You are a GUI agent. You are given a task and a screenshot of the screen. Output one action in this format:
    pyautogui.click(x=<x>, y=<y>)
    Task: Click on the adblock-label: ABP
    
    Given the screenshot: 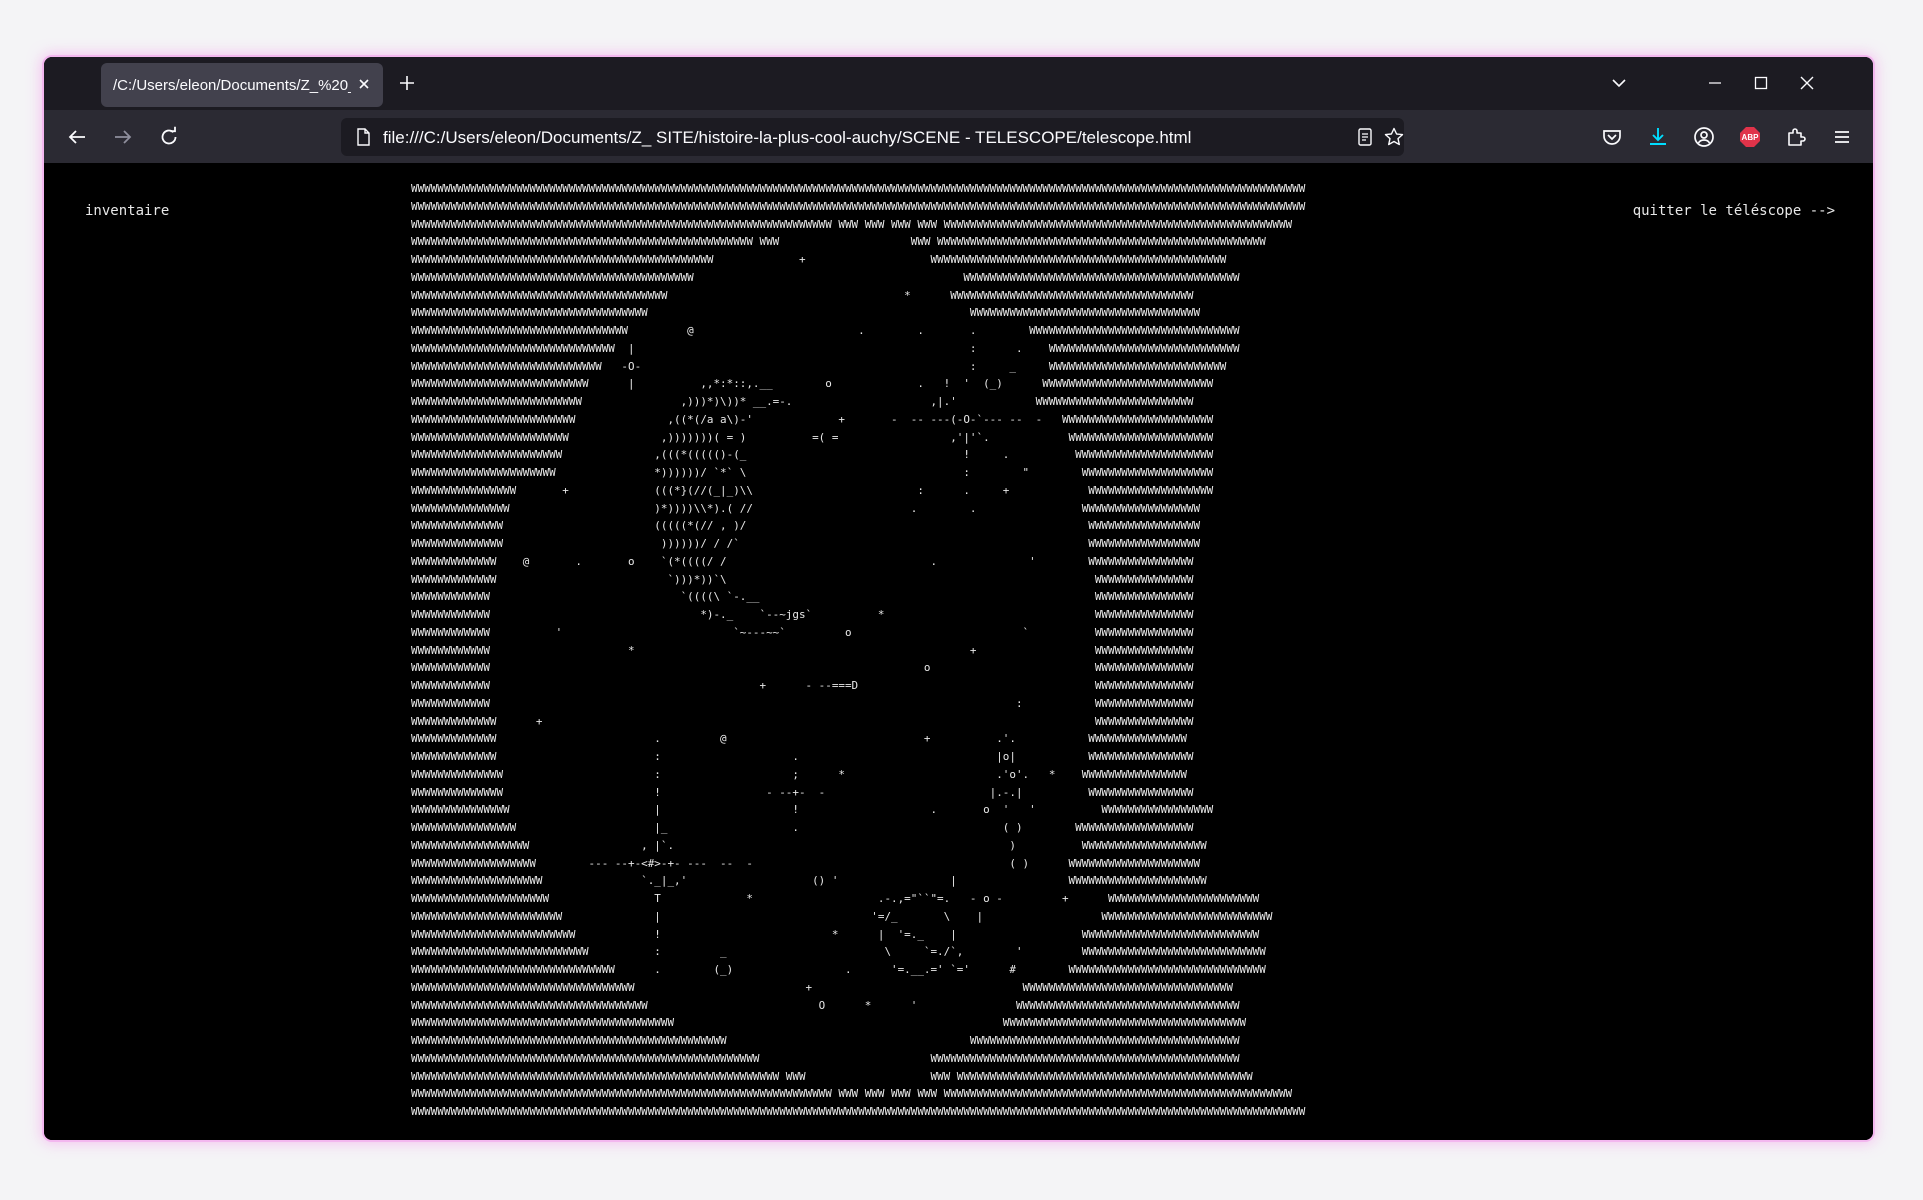 What is the action you would take?
    pyautogui.click(x=1751, y=137)
    